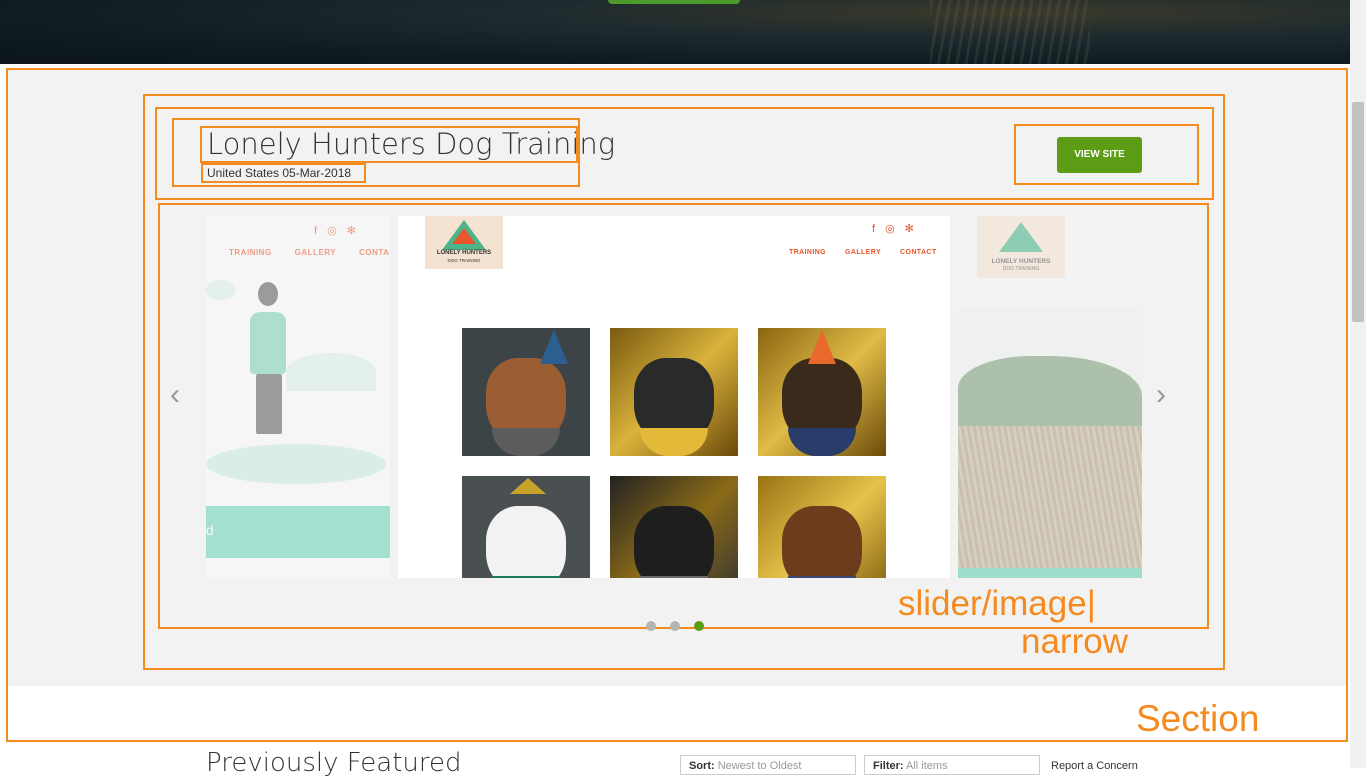 Image resolution: width=1366 pixels, height=778 pixels. Describe the element at coordinates (268, 343) in the screenshot. I see `person-illustration-body` at that location.